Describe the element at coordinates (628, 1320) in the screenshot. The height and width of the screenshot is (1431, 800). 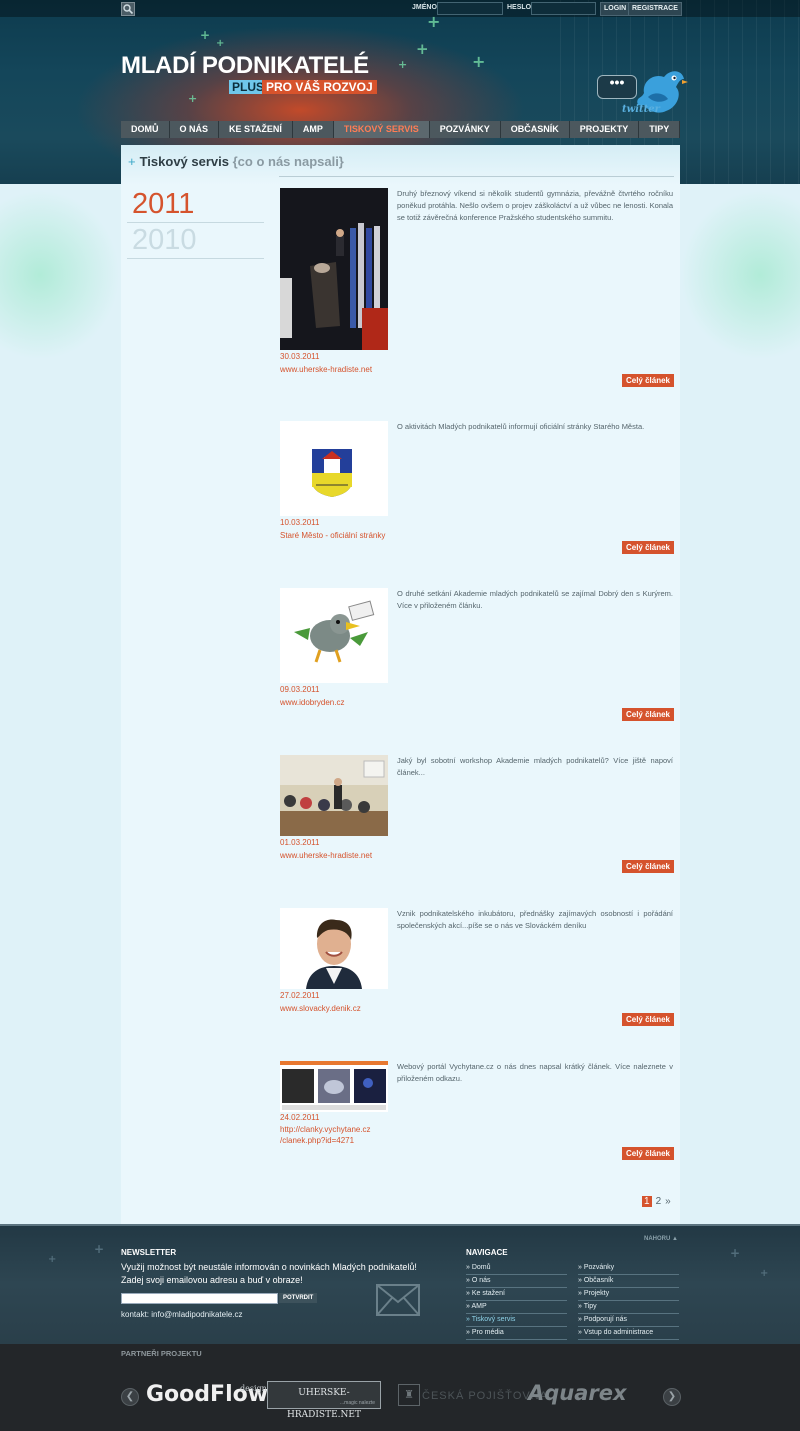
I see `footer-link-podporuji-nas: » Podporují nás` at that location.